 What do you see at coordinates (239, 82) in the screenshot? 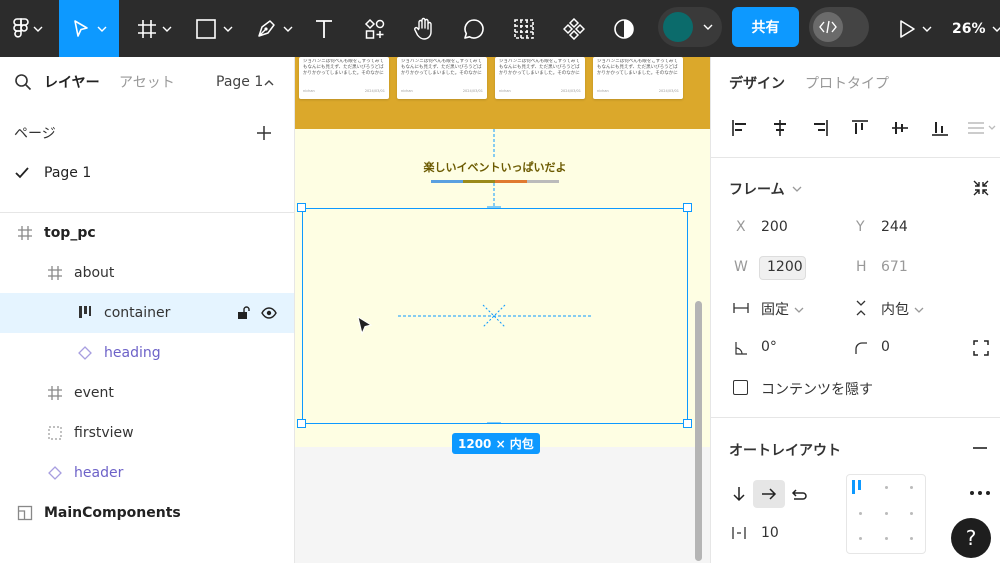
I see `page-selector: Page 1` at bounding box center [239, 82].